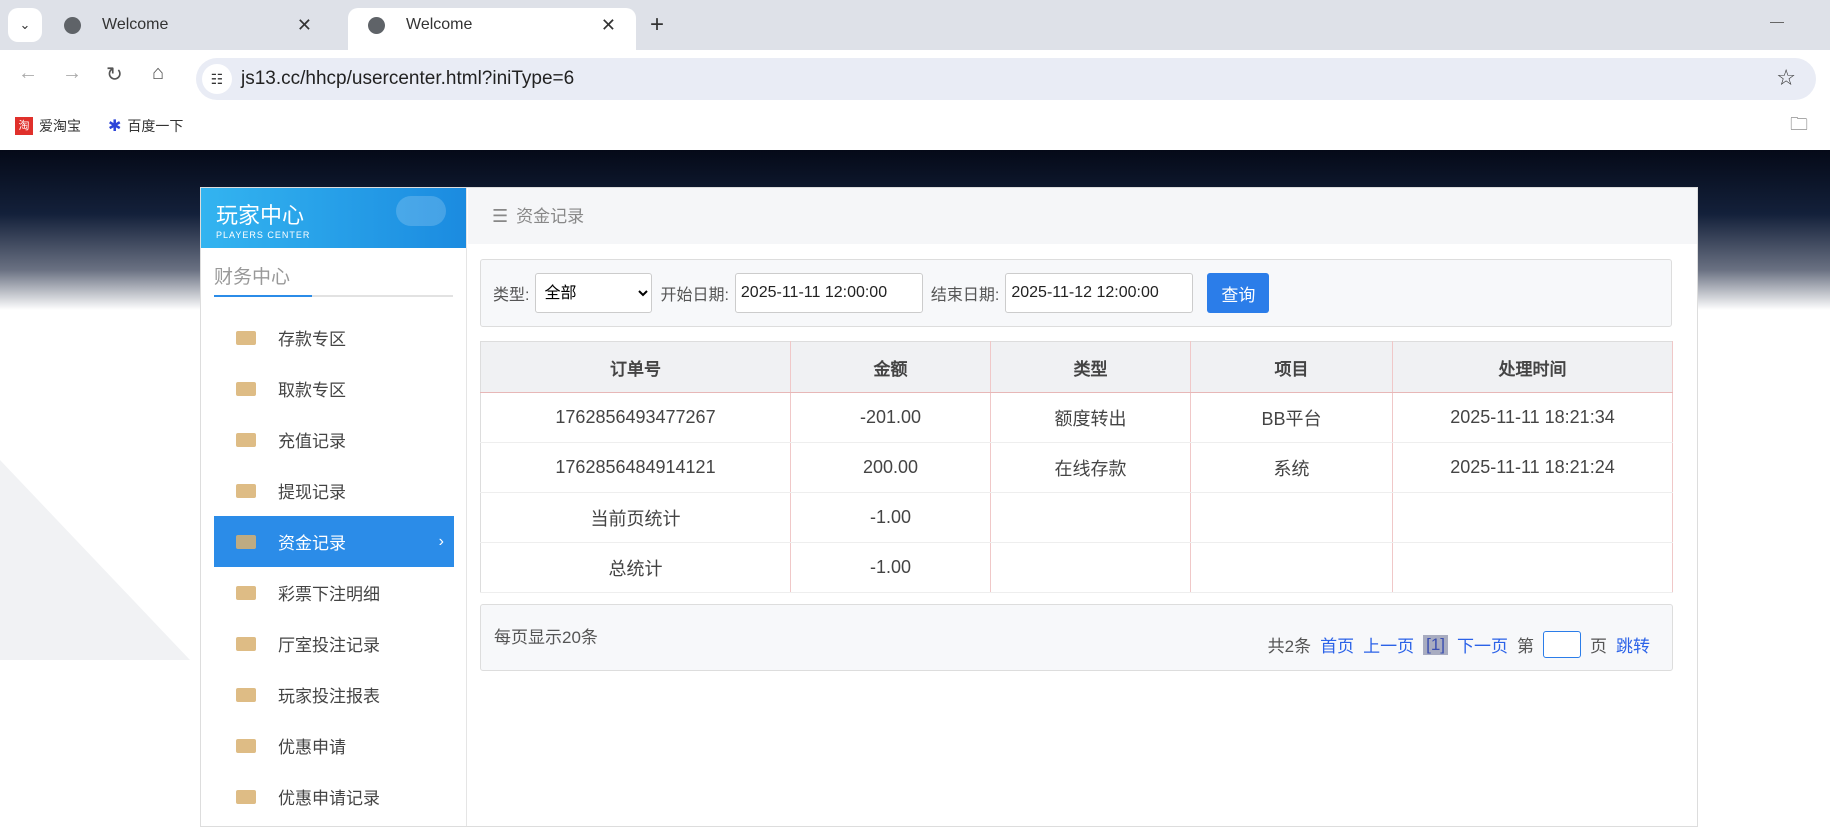  Describe the element at coordinates (1076, 637) in the screenshot. I see `pagination-bar: 每页显示20条 共2条 首页 上一页 [1] 下一页 第 页 跳转` at that location.